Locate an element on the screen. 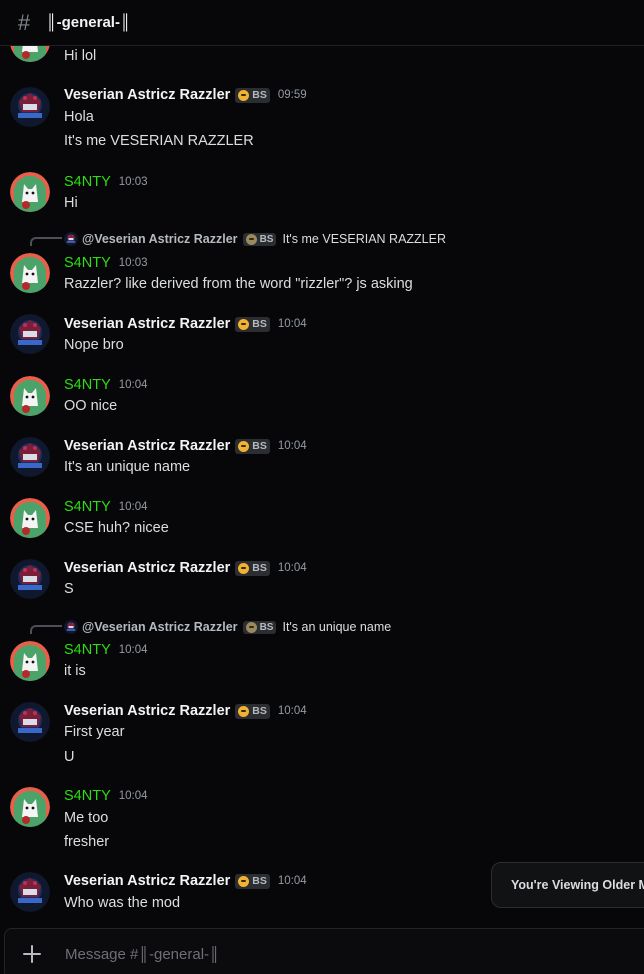 The height and width of the screenshot is (974, 644). message-text: it is is located at coordinates (75, 671).